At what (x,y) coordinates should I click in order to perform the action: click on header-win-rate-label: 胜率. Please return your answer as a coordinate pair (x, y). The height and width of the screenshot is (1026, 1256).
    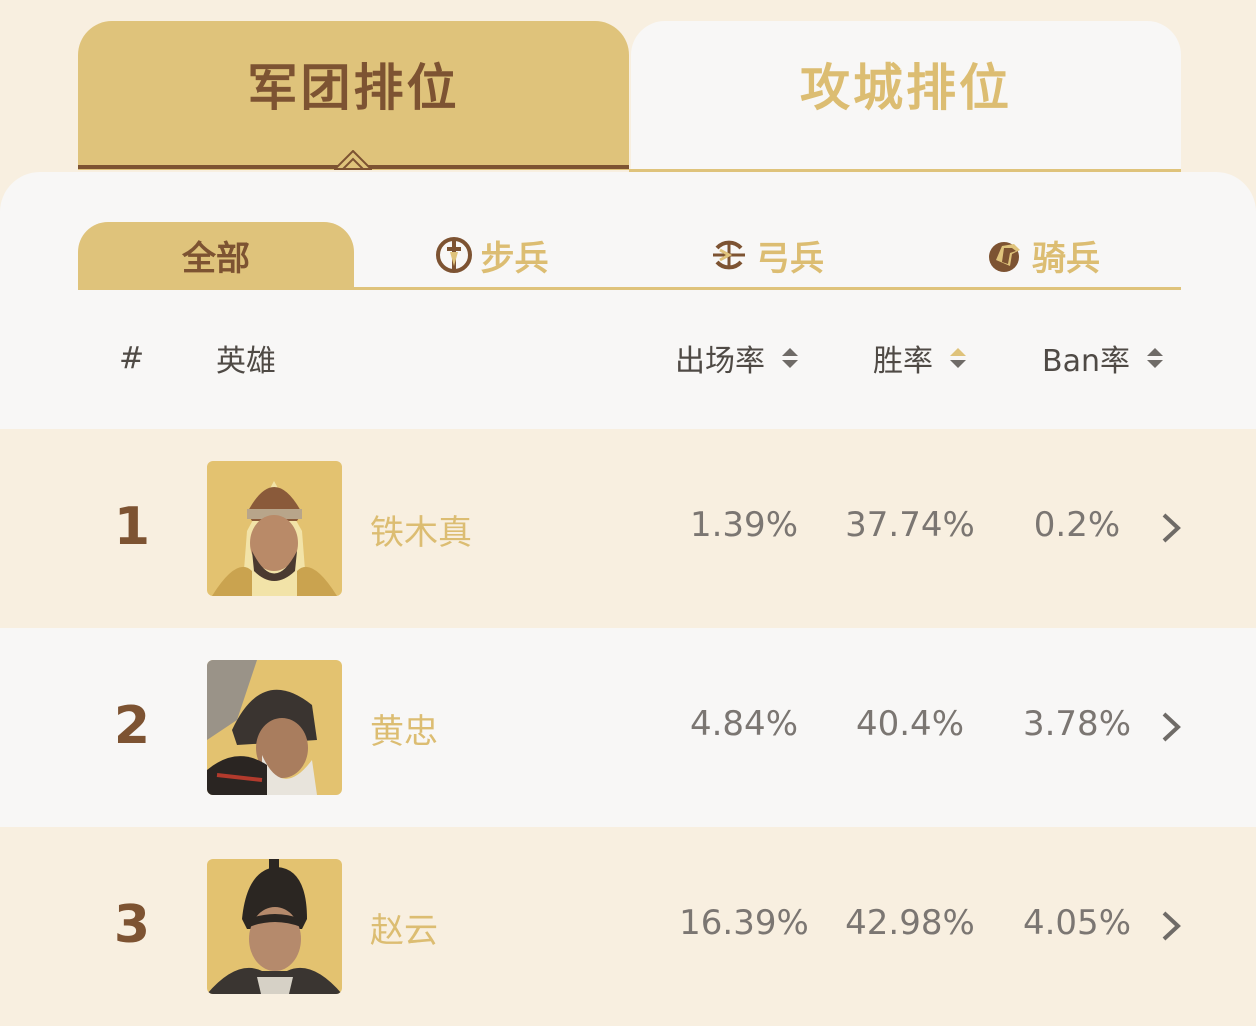
    Looking at the image, I should click on (903, 361).